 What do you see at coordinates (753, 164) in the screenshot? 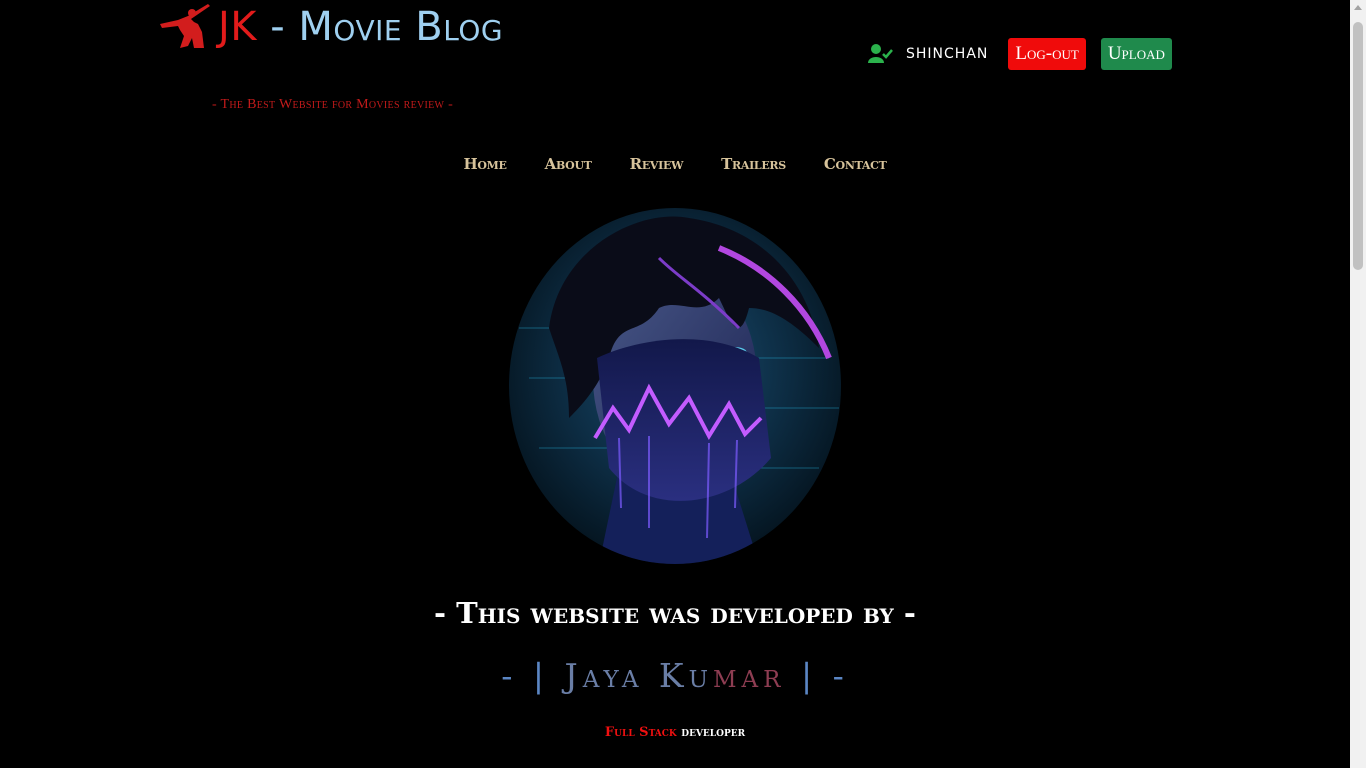
I see `nav-trailers: Trailers` at bounding box center [753, 164].